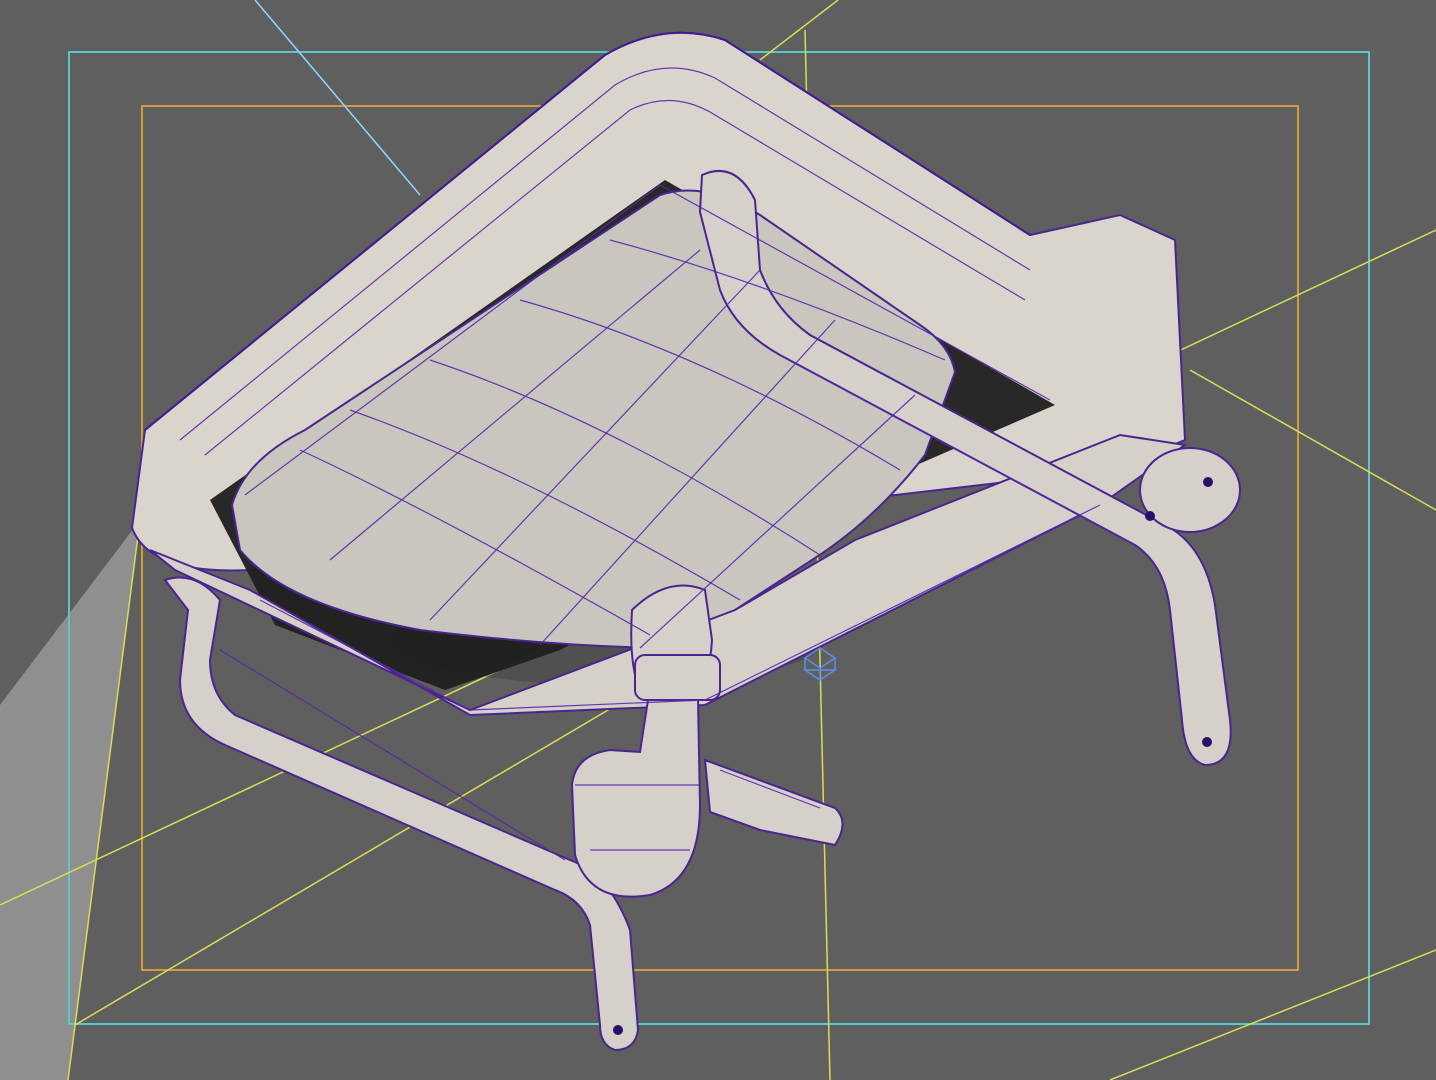 The width and height of the screenshot is (1436, 1080). What do you see at coordinates (677, 677) in the screenshot?
I see `drain-coupling` at bounding box center [677, 677].